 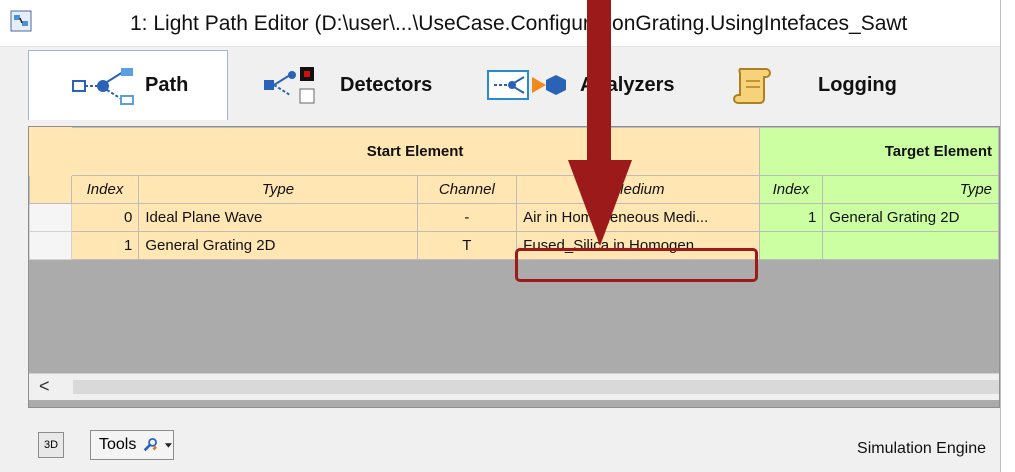 What do you see at coordinates (386, 84) in the screenshot?
I see `tab-detectors-label: Detectors` at bounding box center [386, 84].